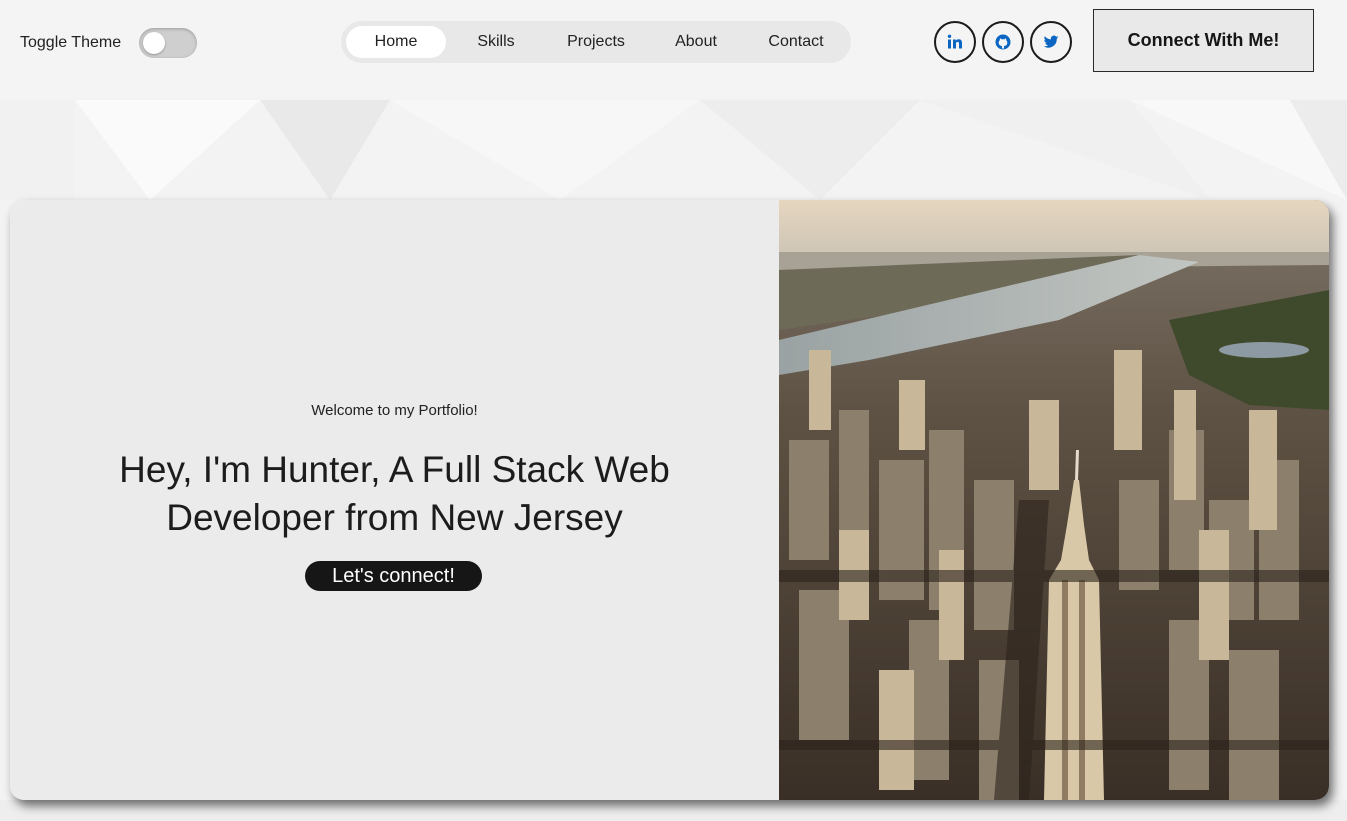  Describe the element at coordinates (394, 517) in the screenshot. I see `hero-headline-line2: Developer from New Jersey` at that location.